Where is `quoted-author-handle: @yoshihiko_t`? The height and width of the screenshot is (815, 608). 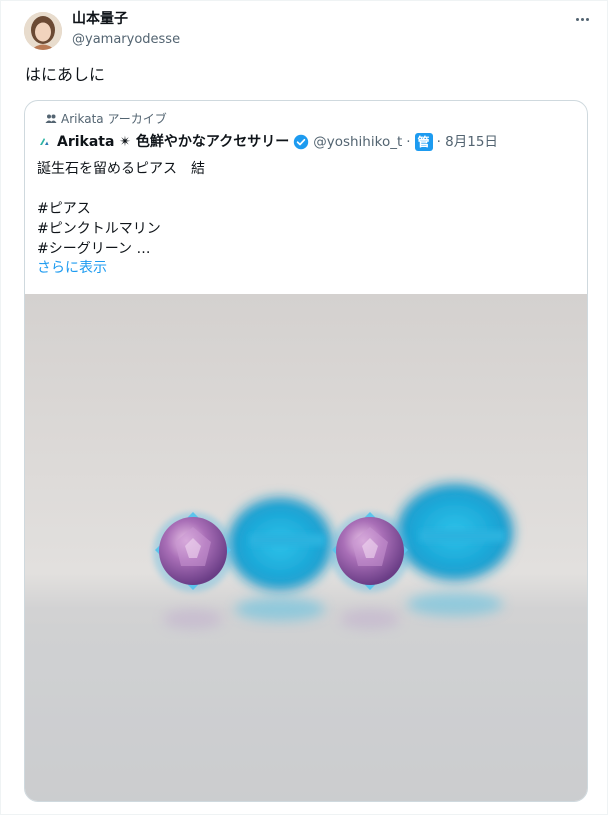 quoted-author-handle: @yoshihiko_t is located at coordinates (357, 142).